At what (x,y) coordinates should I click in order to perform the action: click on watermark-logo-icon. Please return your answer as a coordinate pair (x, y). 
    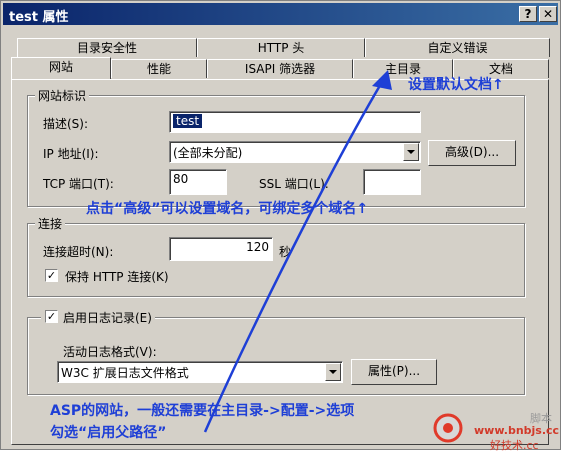
    Looking at the image, I should click on (448, 428).